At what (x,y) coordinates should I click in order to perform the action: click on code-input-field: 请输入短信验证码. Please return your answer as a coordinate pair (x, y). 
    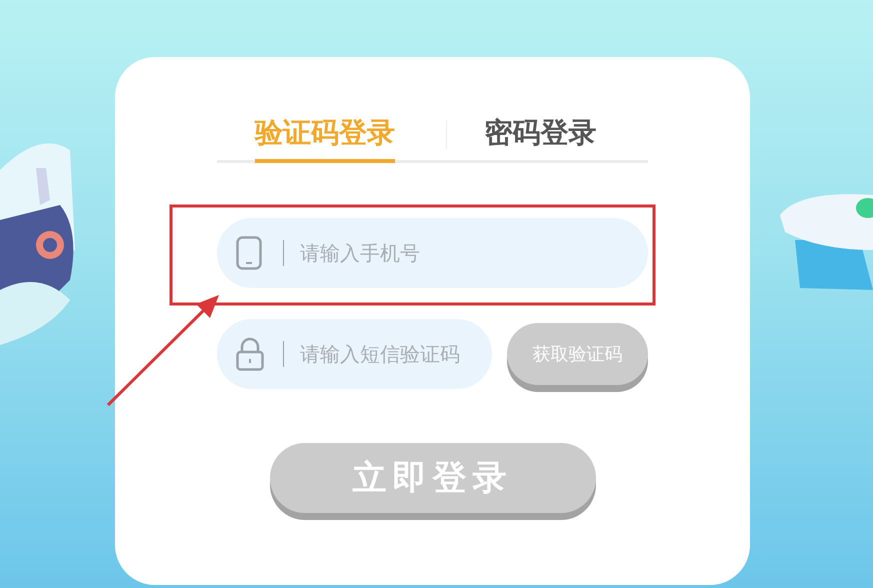
    Looking at the image, I should click on (354, 354).